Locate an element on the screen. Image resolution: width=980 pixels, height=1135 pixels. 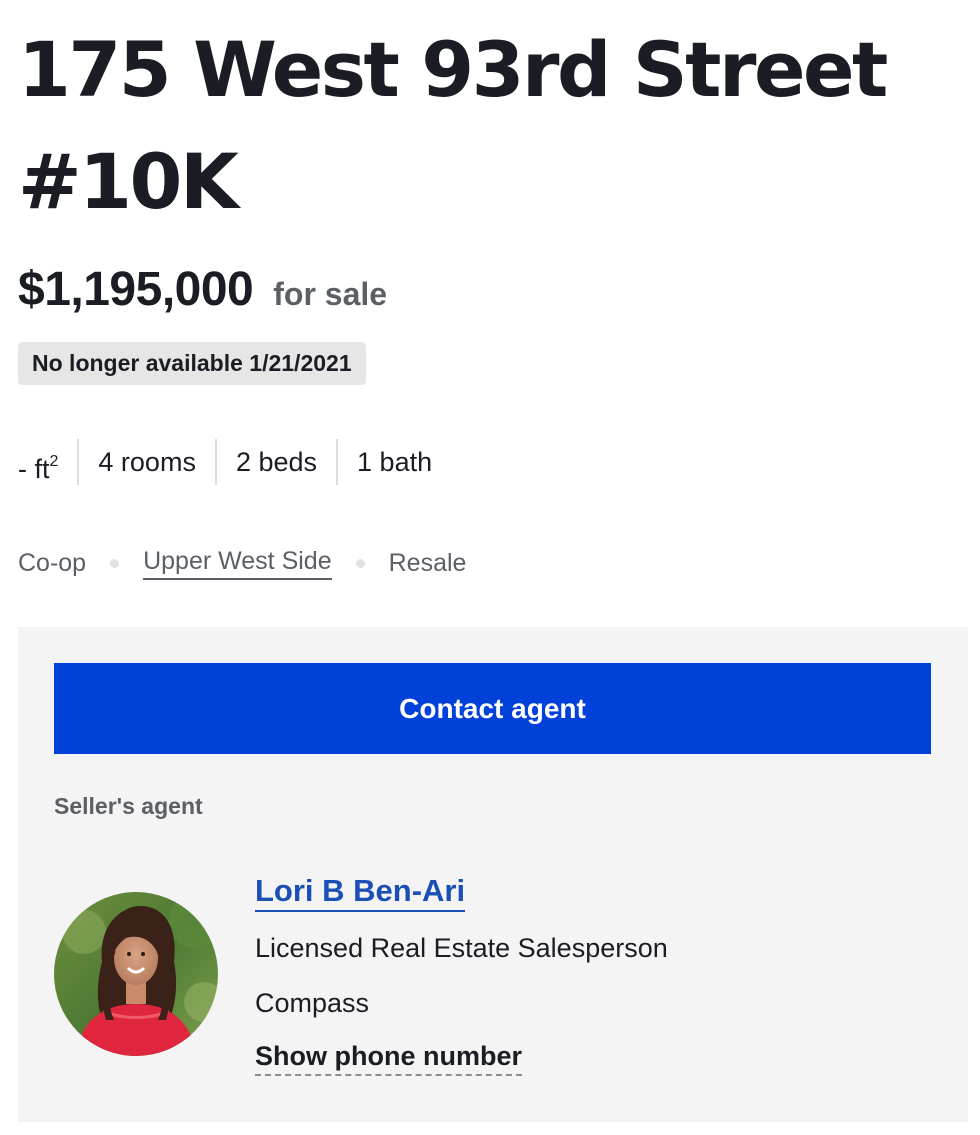
spec-baths: 1 bath is located at coordinates (393, 462).